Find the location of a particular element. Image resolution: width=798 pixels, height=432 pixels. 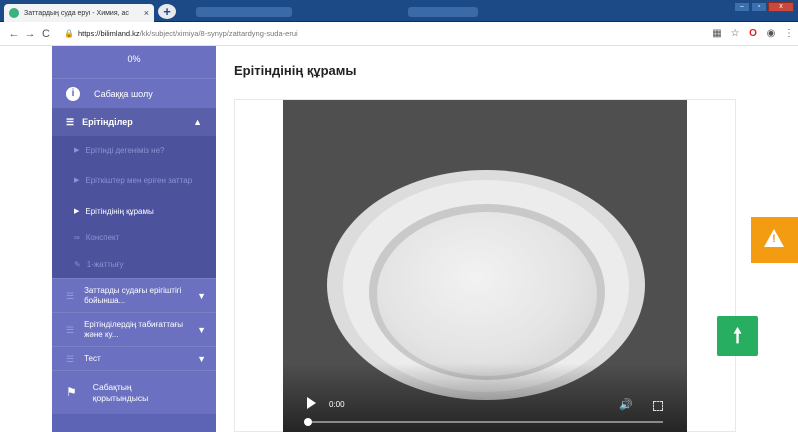

notes-icon: ∞ is located at coordinates (77, 237).